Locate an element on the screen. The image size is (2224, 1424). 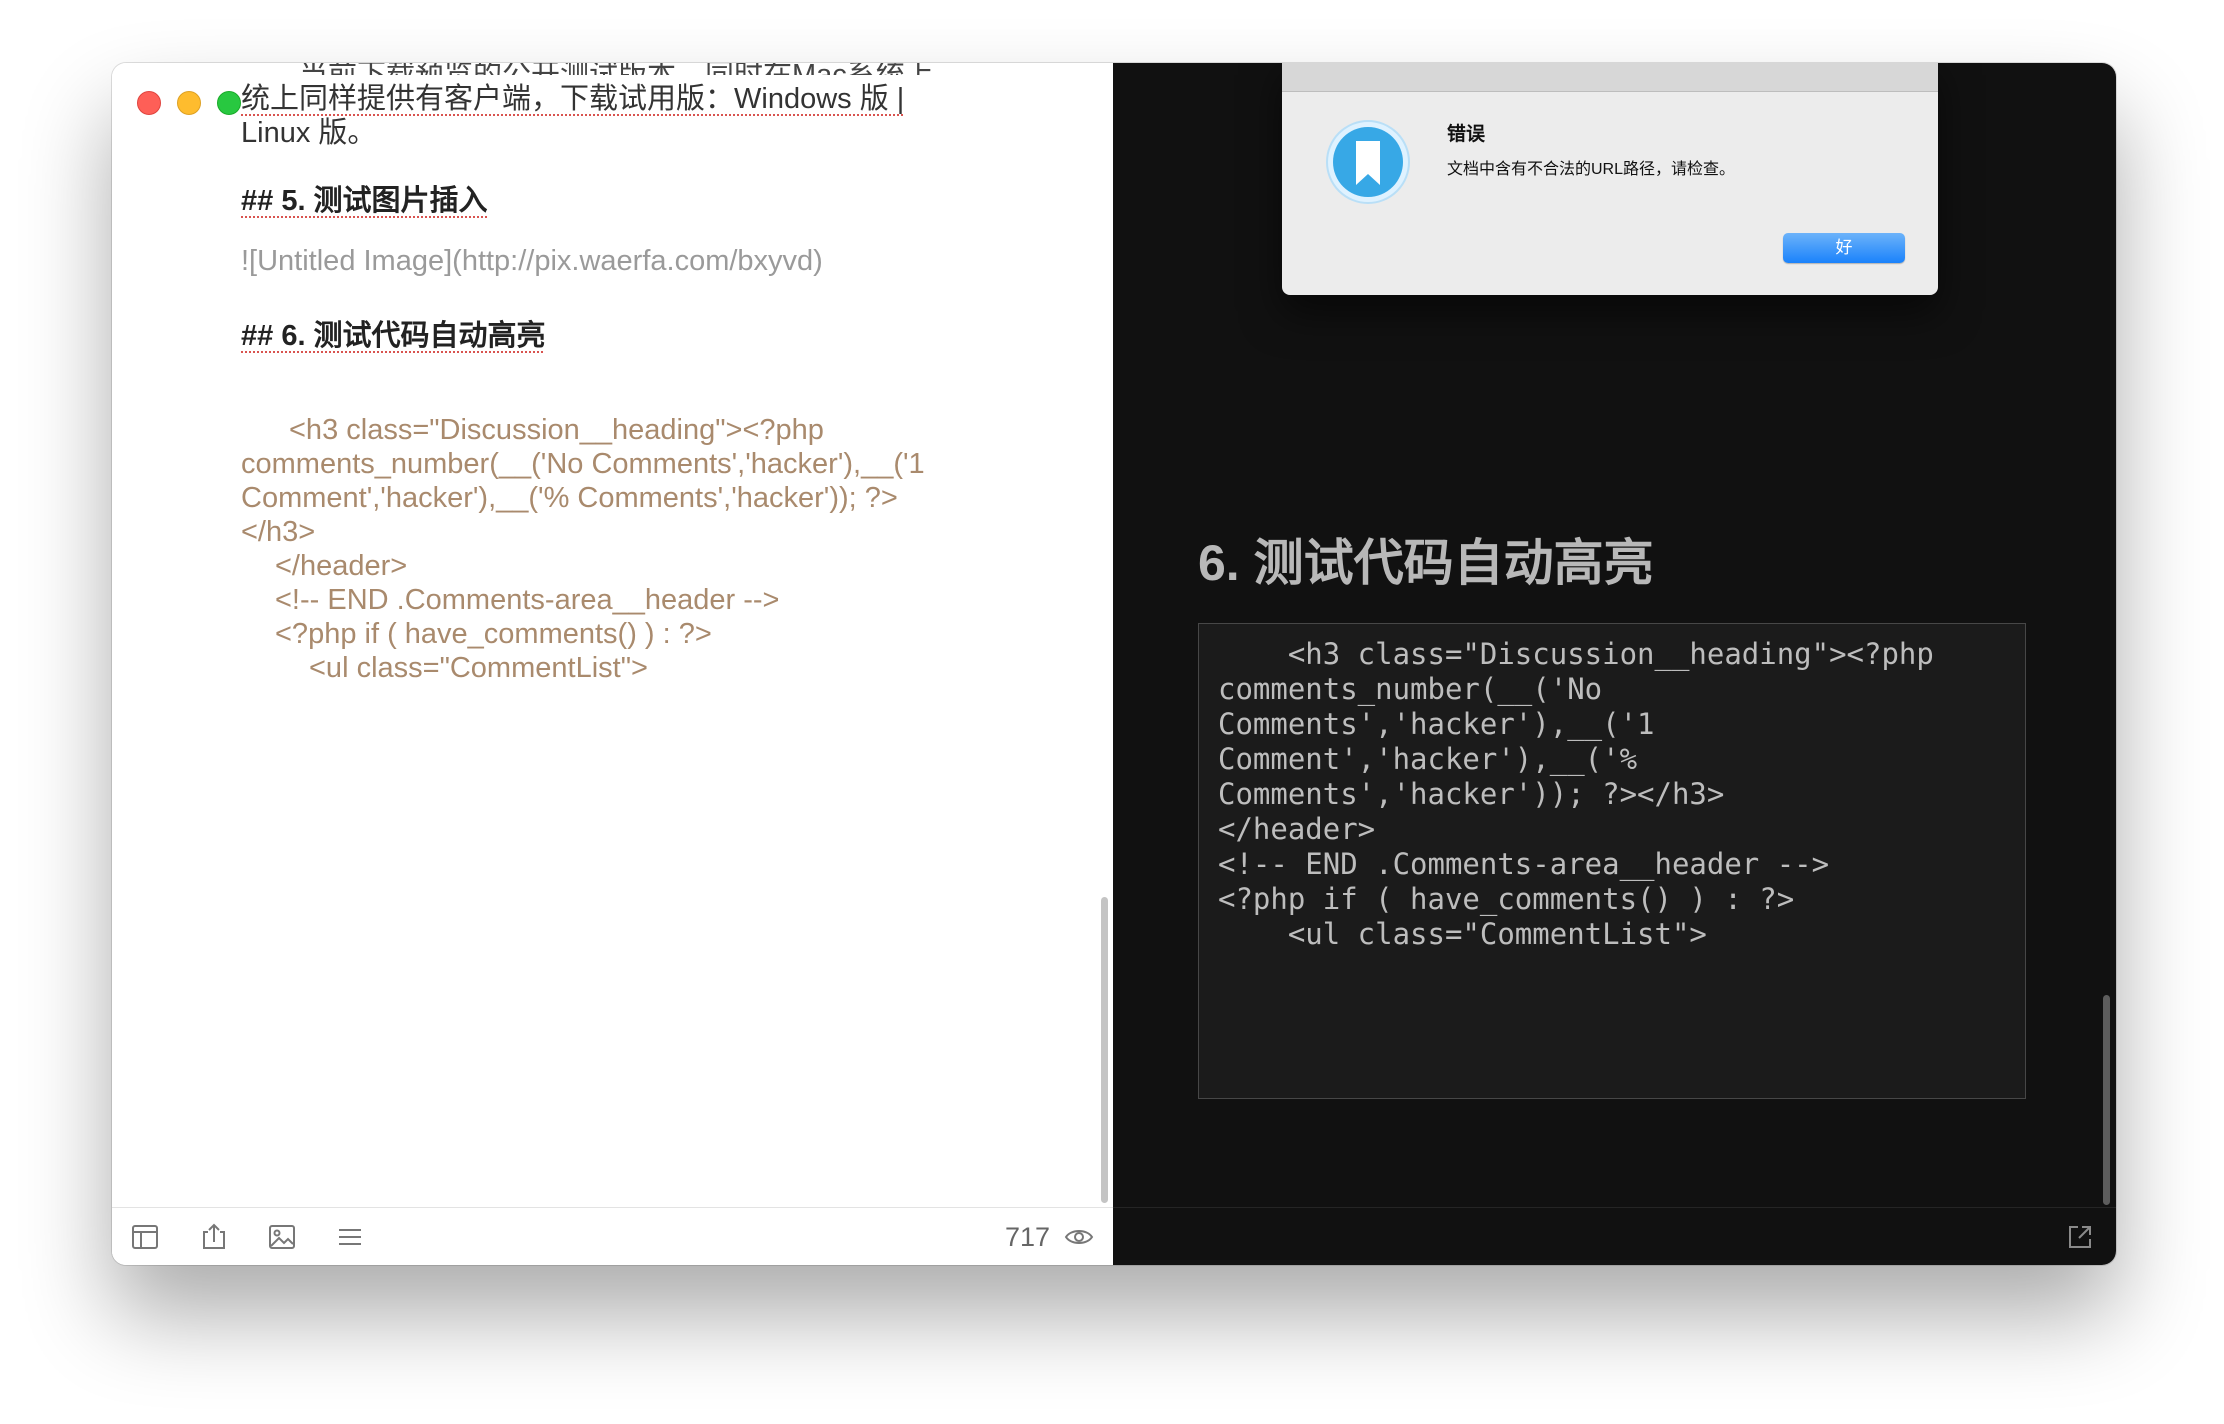
preview-code-line: </header> is located at coordinates (1297, 829).